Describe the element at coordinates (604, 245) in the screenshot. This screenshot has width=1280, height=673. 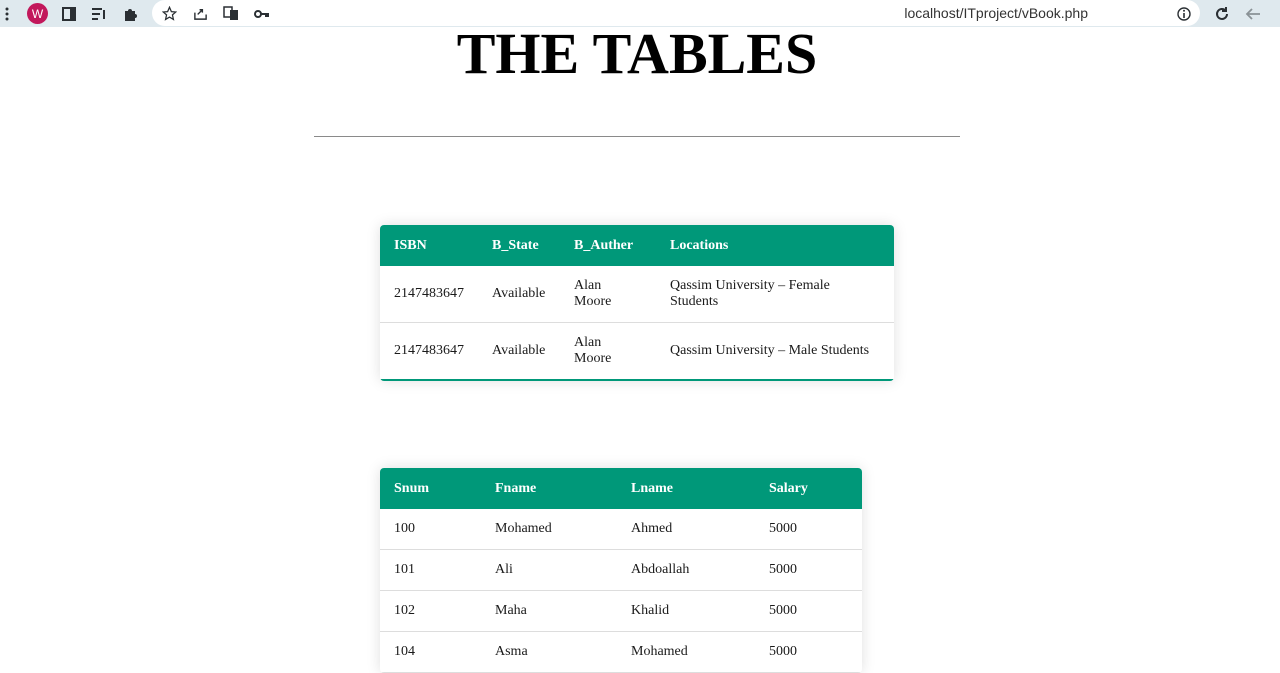
I see `column-header: B_Auther` at that location.